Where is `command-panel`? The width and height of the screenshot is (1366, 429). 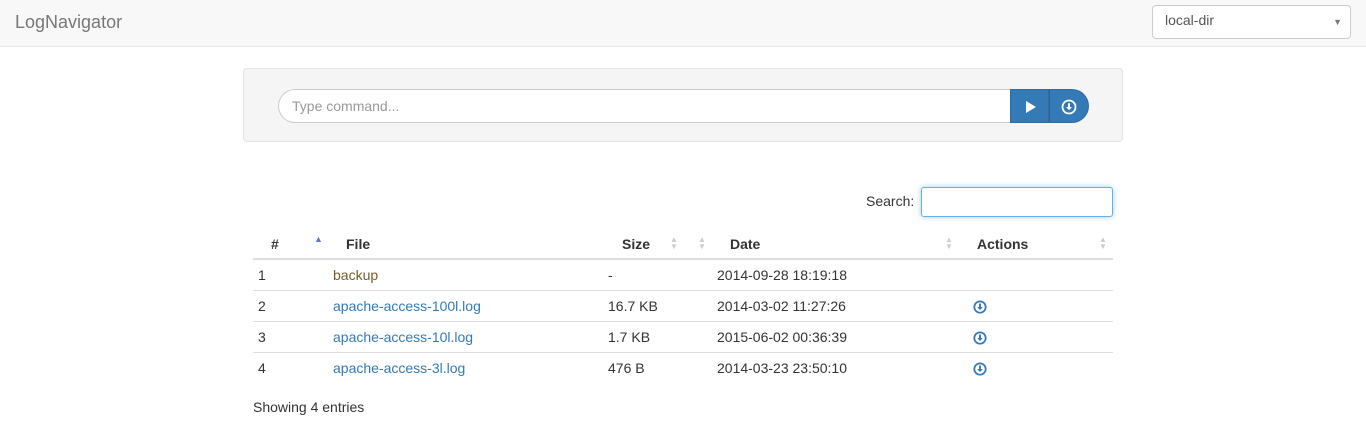 command-panel is located at coordinates (683, 105).